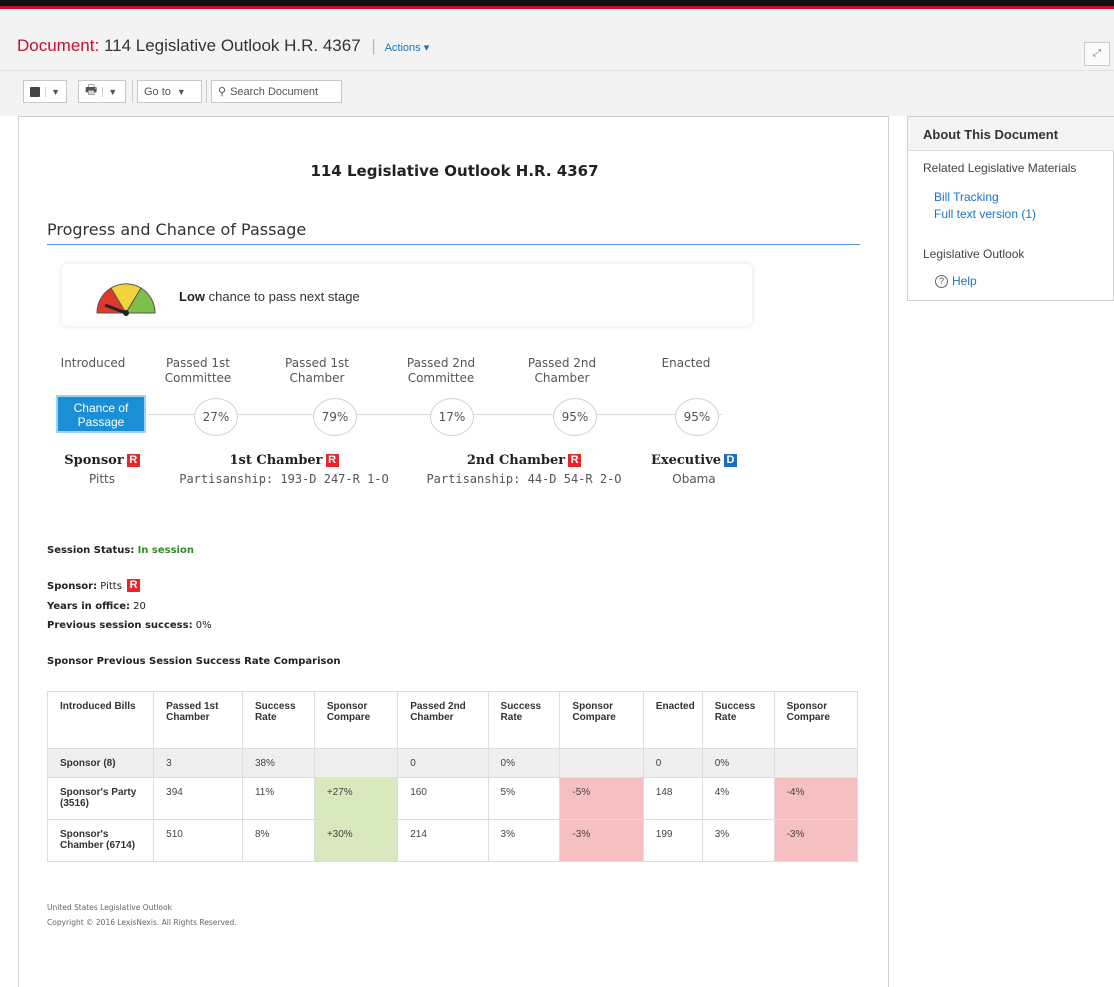  What do you see at coordinates (139, 606) in the screenshot?
I see `years-value: 20` at bounding box center [139, 606].